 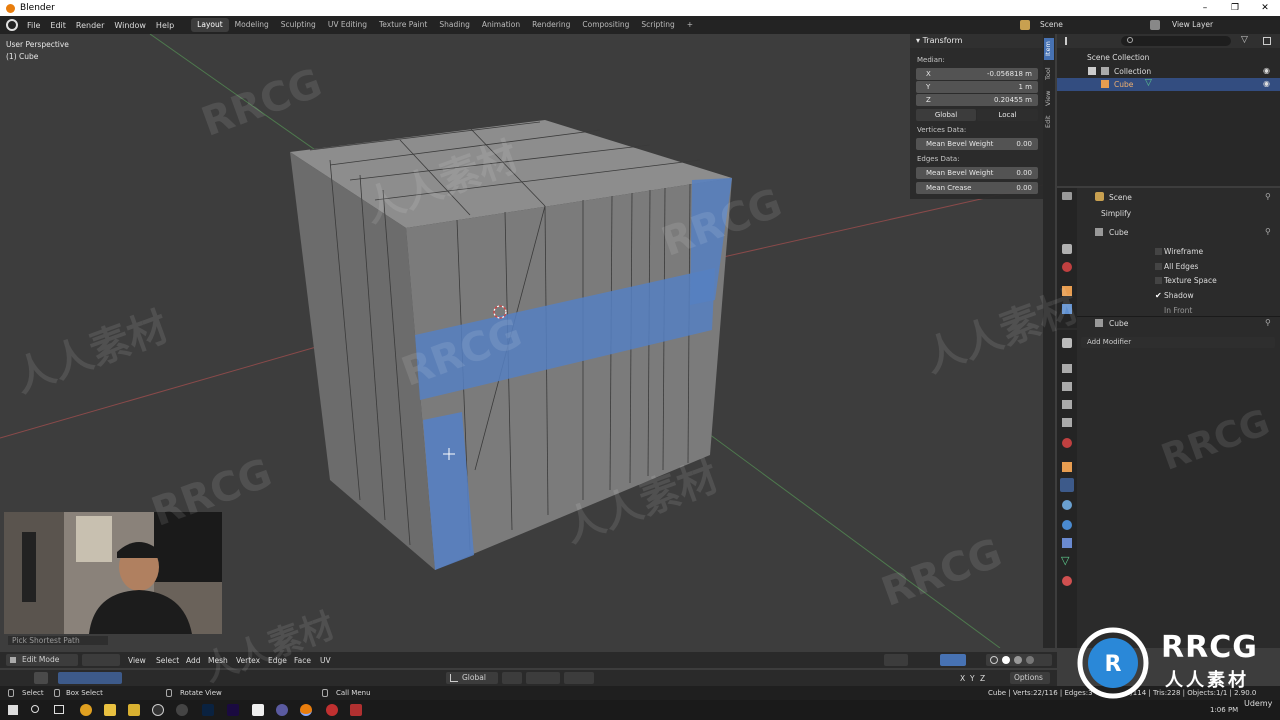 I want to click on render-tab-icon, so click(x=1067, y=368).